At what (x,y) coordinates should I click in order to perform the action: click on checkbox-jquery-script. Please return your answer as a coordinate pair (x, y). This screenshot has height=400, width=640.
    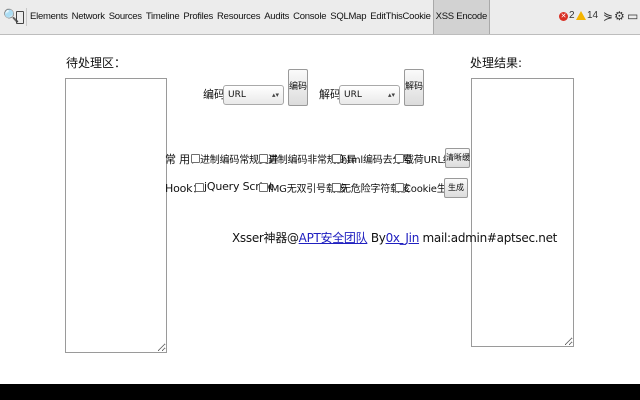
    Looking at the image, I should click on (199, 187).